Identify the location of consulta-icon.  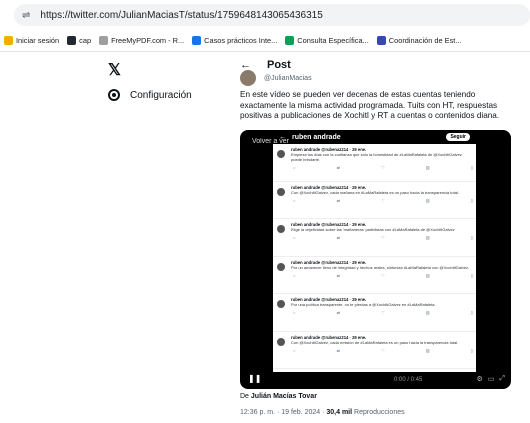
(290, 40).